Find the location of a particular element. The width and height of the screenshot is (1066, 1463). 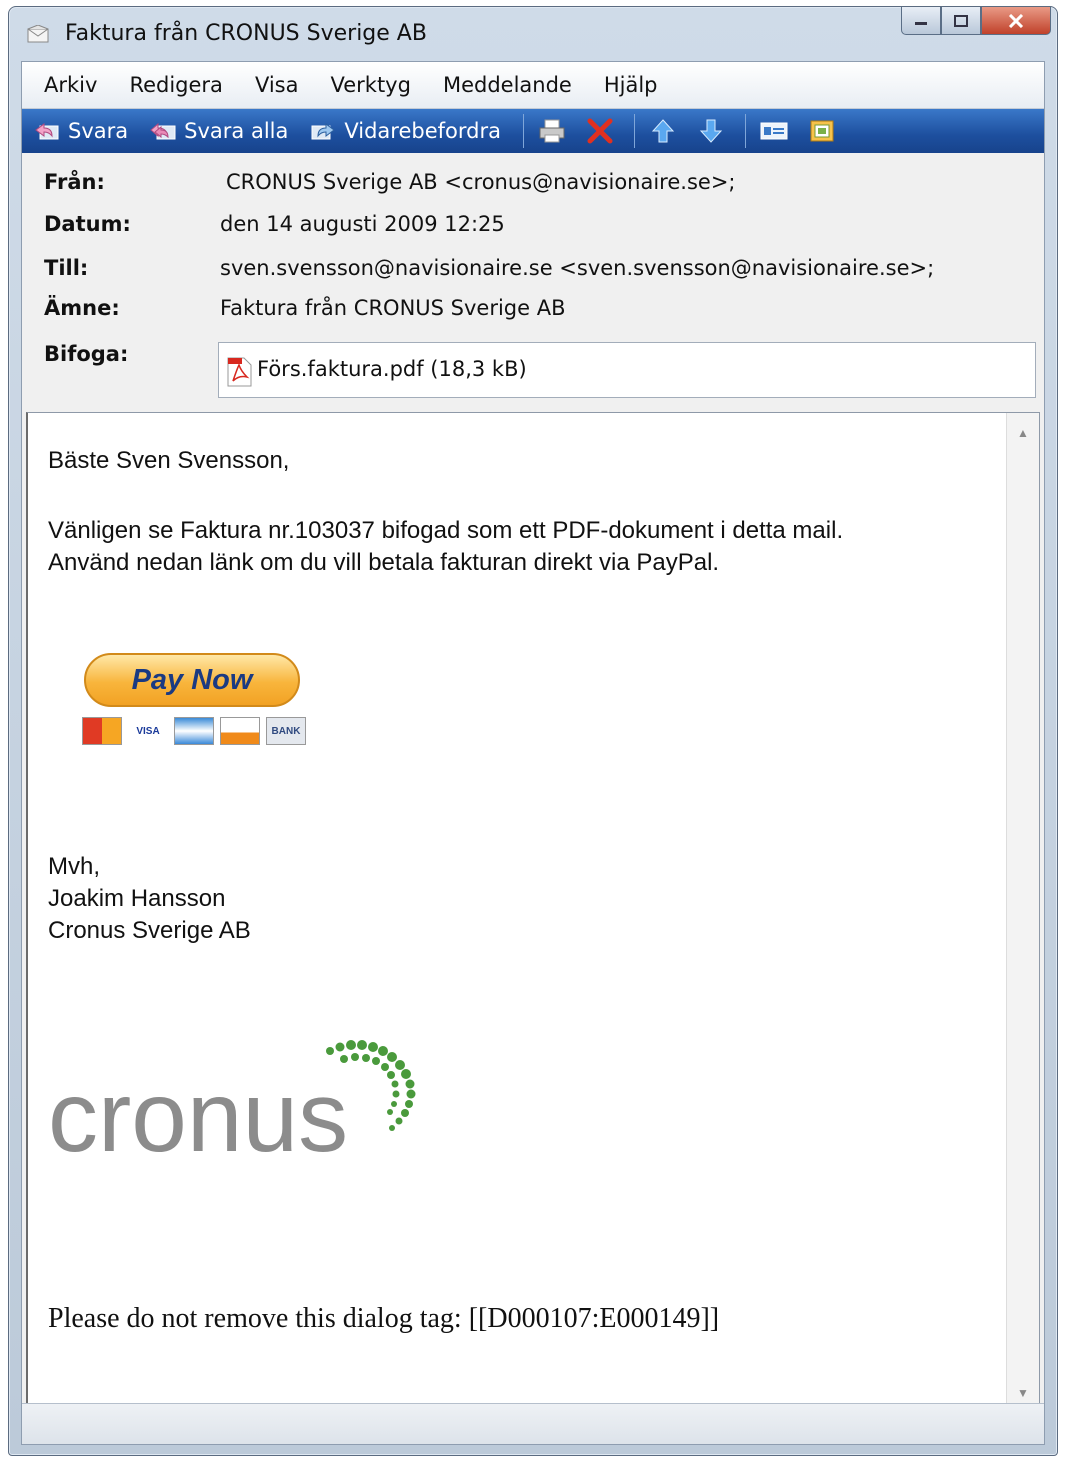

print-icon is located at coordinates (552, 131).